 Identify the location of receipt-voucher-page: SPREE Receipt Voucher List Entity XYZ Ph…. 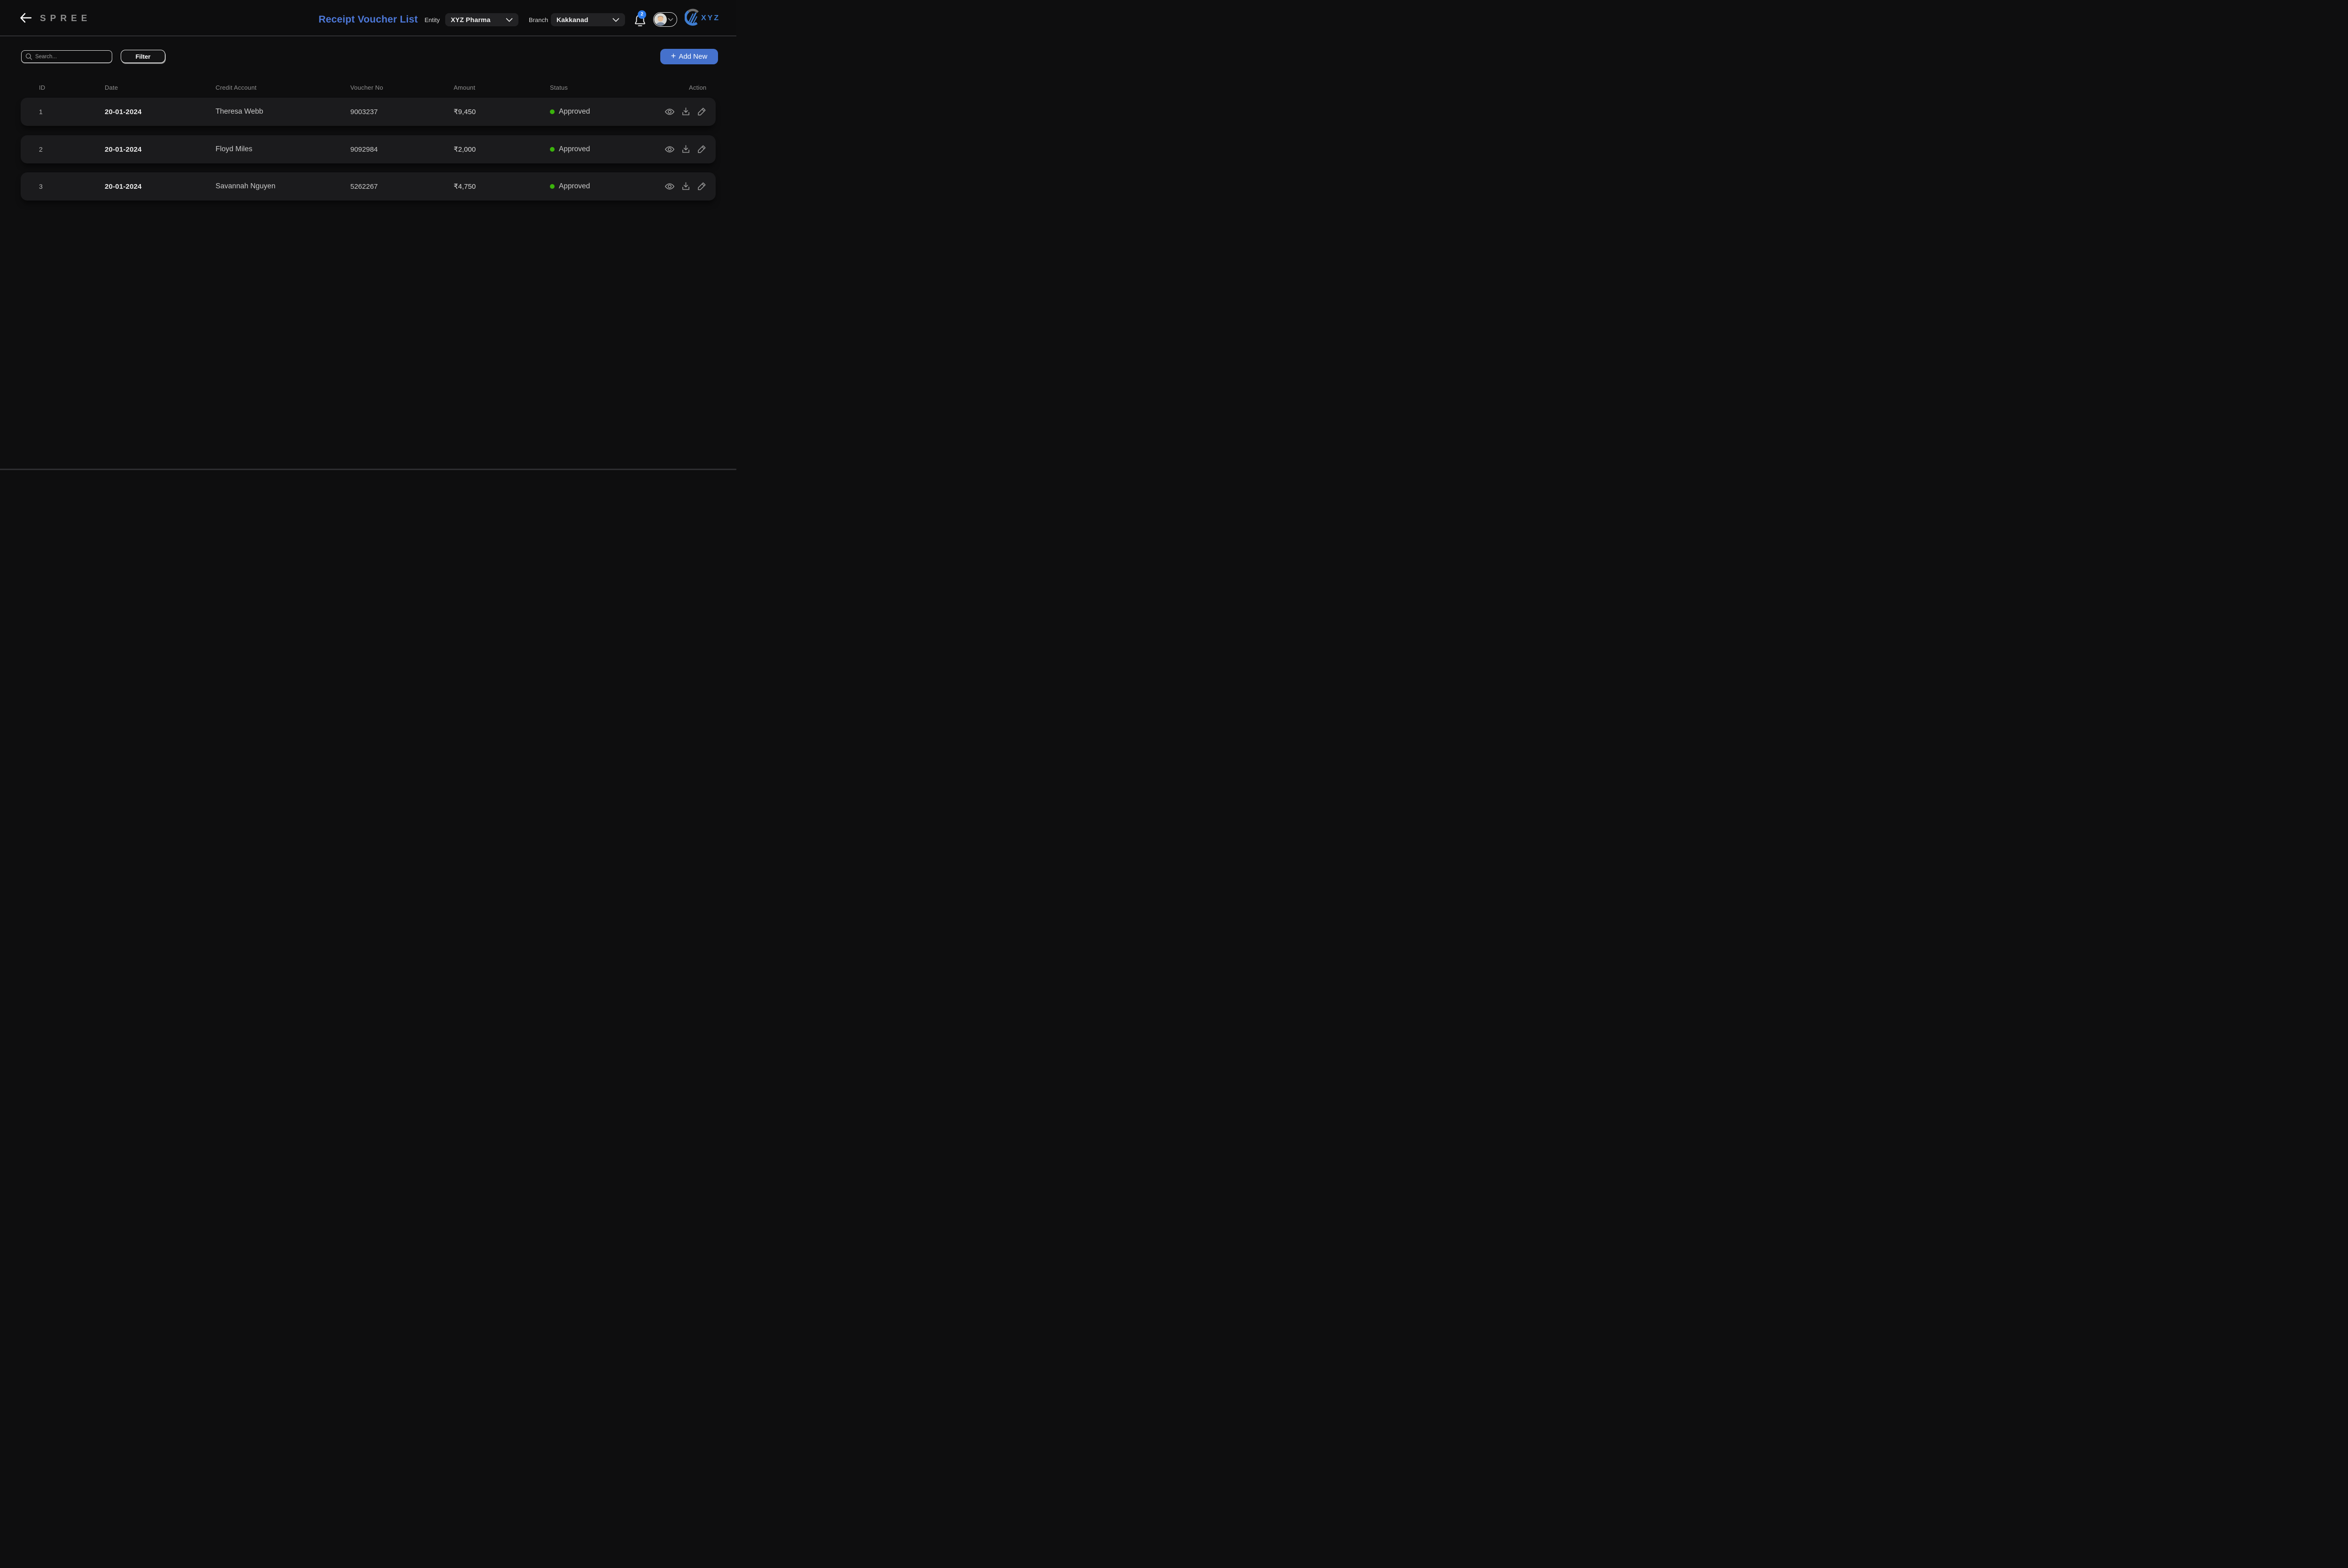
(368, 235).